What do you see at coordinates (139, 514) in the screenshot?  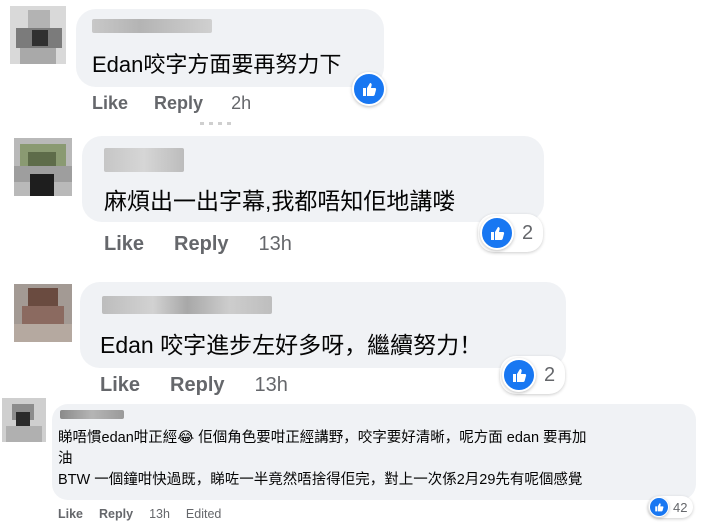 I see `comment-actions: Like Reply 13h Edited` at bounding box center [139, 514].